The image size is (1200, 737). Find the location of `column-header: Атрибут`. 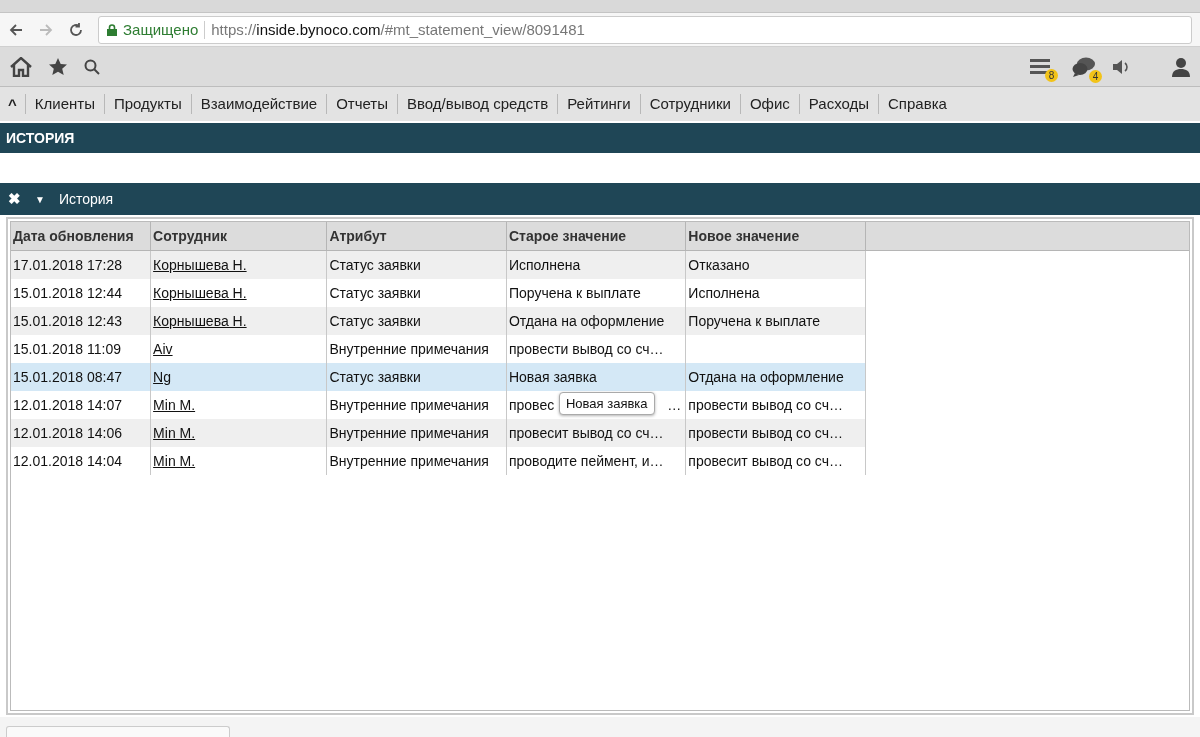

column-header: Атрибут is located at coordinates (417, 236).